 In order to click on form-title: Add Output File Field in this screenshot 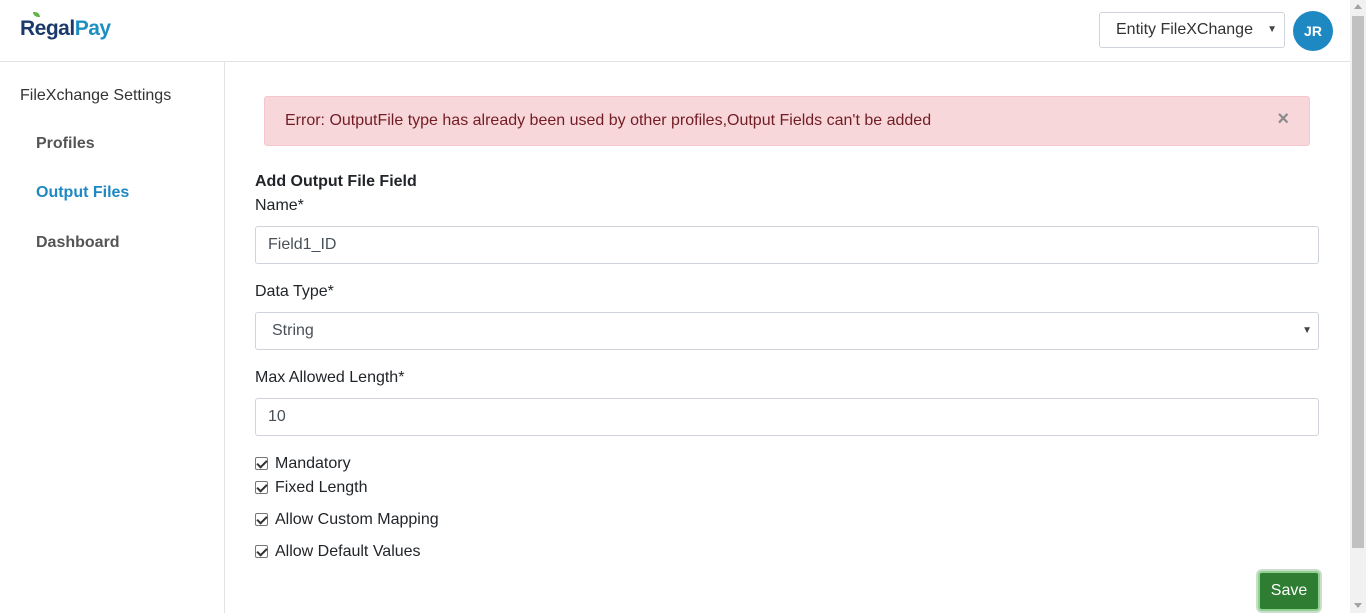, I will do `click(336, 181)`.